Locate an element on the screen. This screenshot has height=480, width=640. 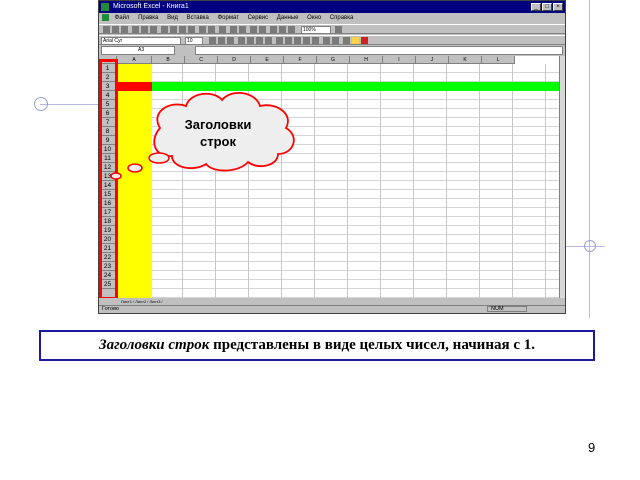
currency-icon is located at coordinates (279, 40).